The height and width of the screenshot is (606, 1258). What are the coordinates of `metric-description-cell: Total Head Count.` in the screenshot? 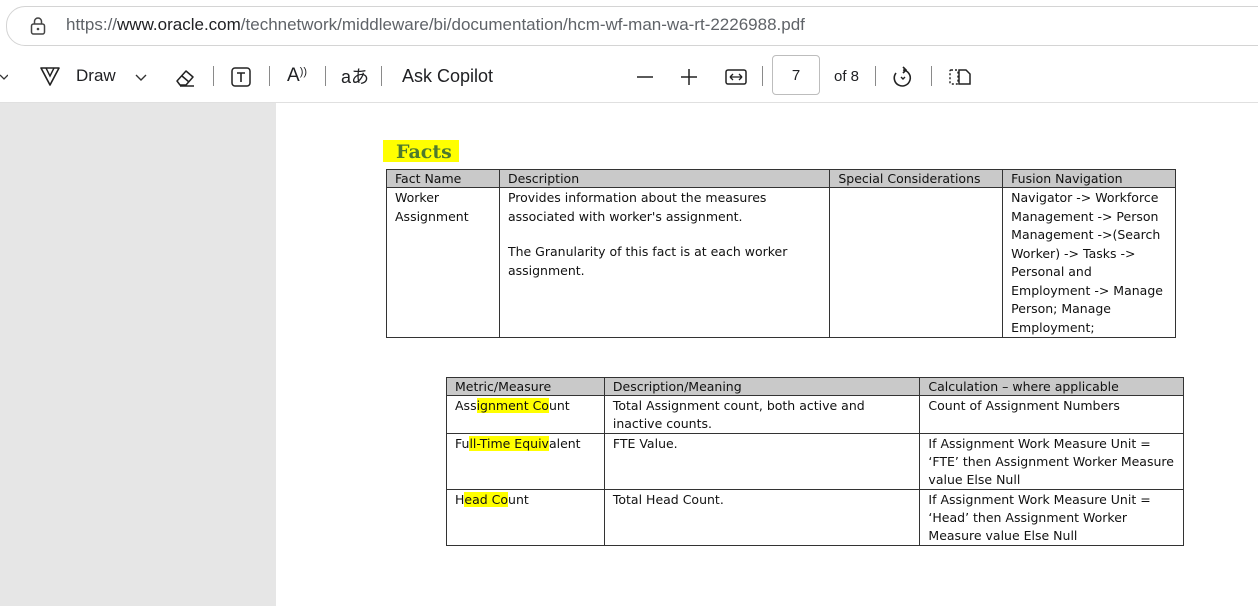 It's located at (762, 517).